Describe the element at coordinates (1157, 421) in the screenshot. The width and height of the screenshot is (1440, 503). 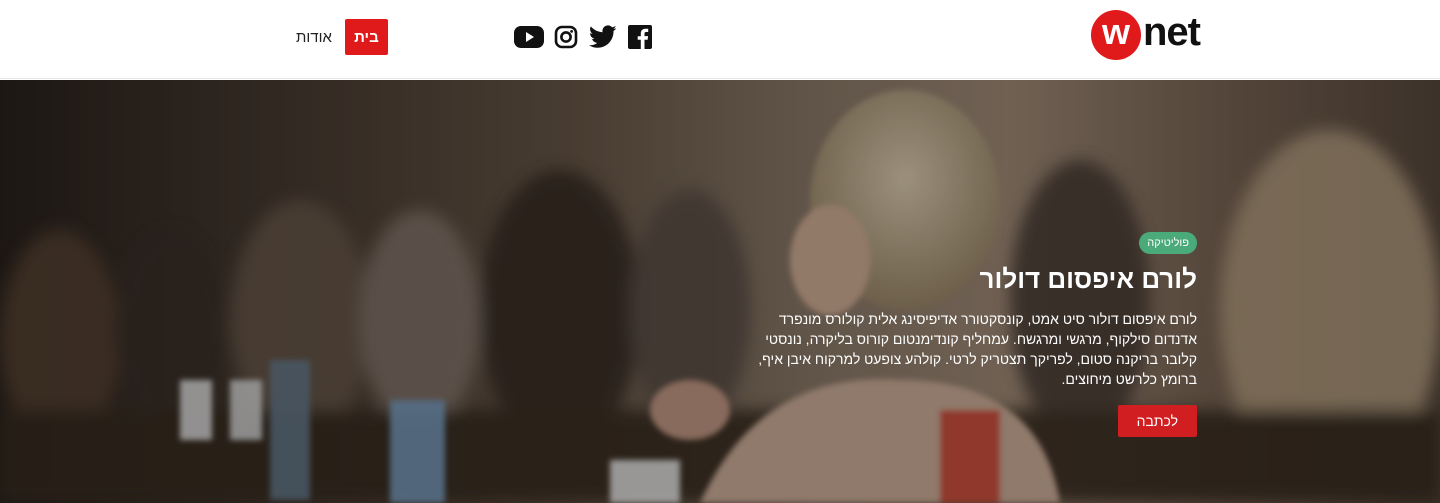
I see `read-article-button: לכתבה` at that location.